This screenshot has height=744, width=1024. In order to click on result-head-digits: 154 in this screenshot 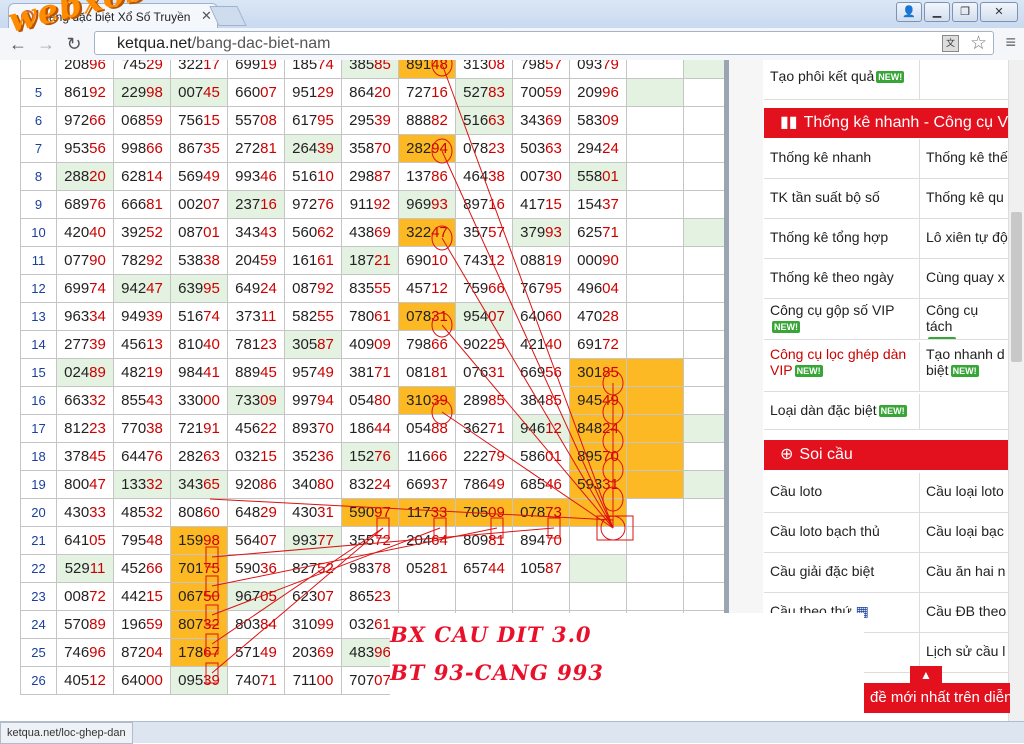, I will do `click(590, 204)`.